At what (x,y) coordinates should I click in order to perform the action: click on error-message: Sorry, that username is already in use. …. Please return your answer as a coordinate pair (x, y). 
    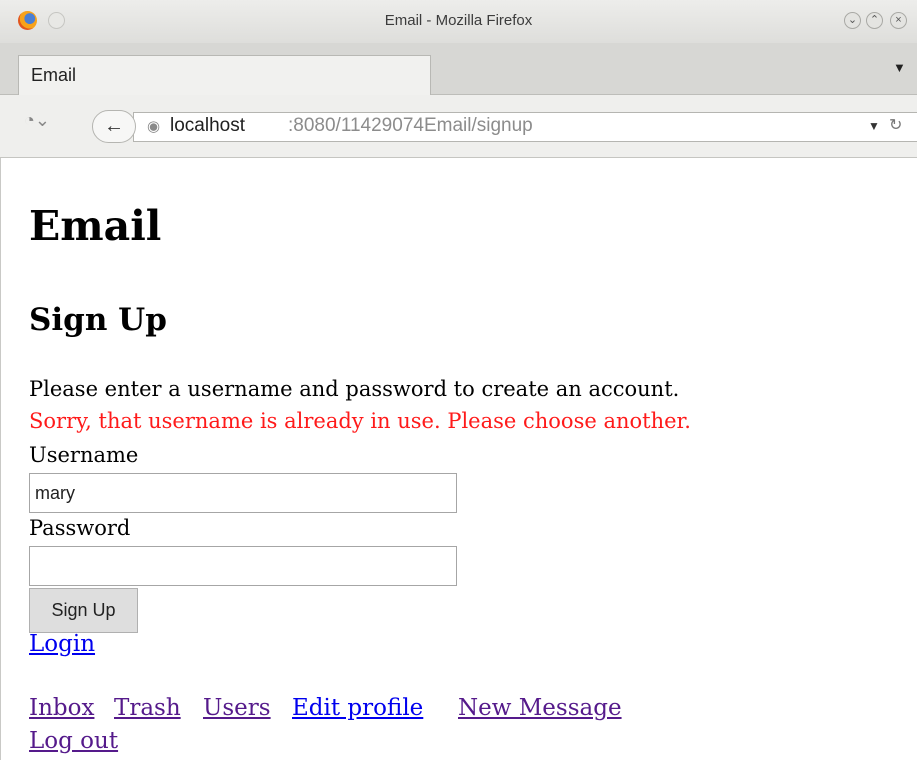
    Looking at the image, I should click on (360, 421).